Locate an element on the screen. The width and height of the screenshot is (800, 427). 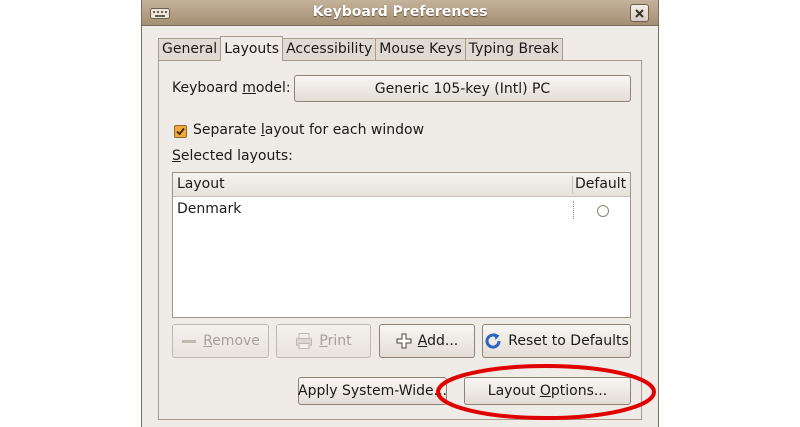
keyboard-model-value: Generic 105-key (Intl) PC is located at coordinates (462, 88).